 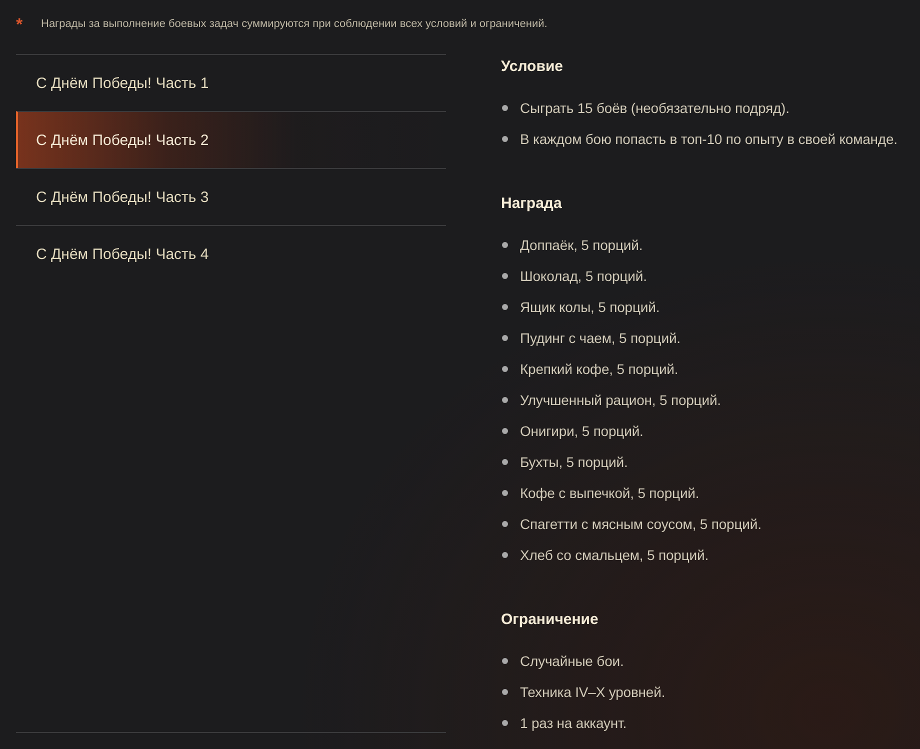 What do you see at coordinates (532, 67) in the screenshot?
I see `section-heading: Условие` at bounding box center [532, 67].